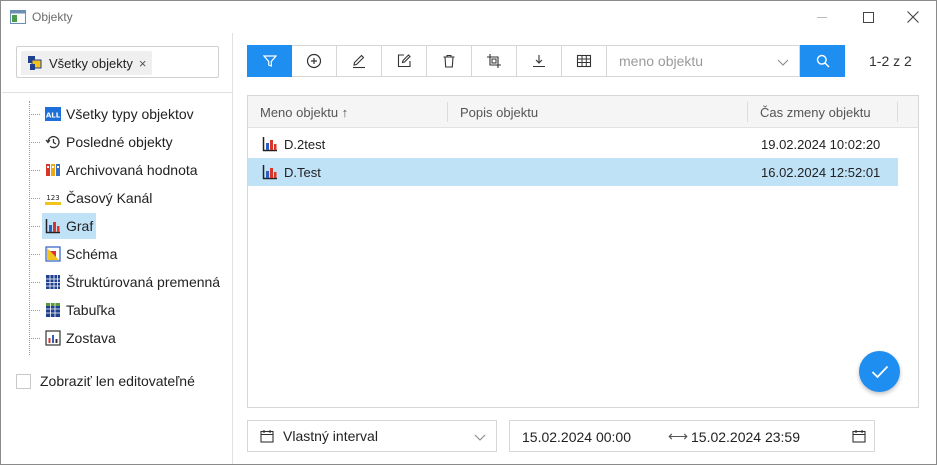  I want to click on interval-select: Vlastný interval, so click(372, 436).